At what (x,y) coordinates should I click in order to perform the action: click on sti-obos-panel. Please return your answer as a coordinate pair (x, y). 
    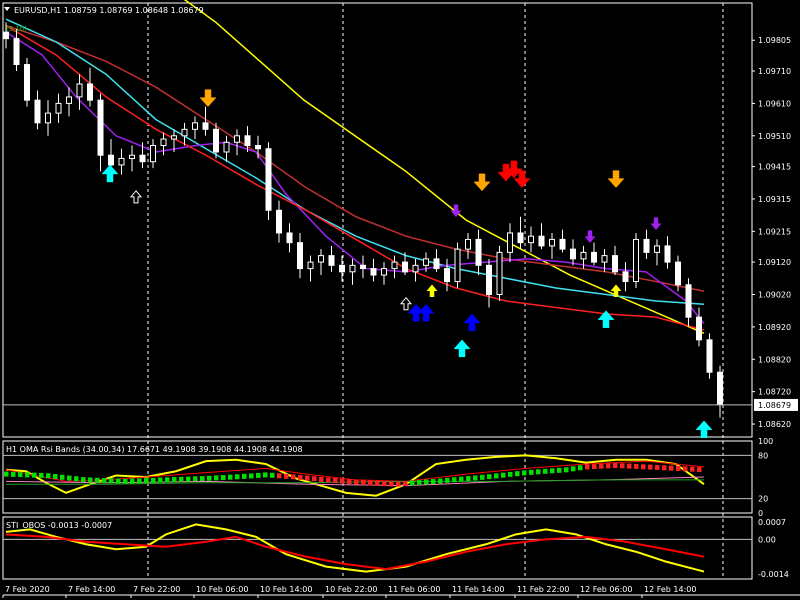
    Looking at the image, I should click on (377, 548).